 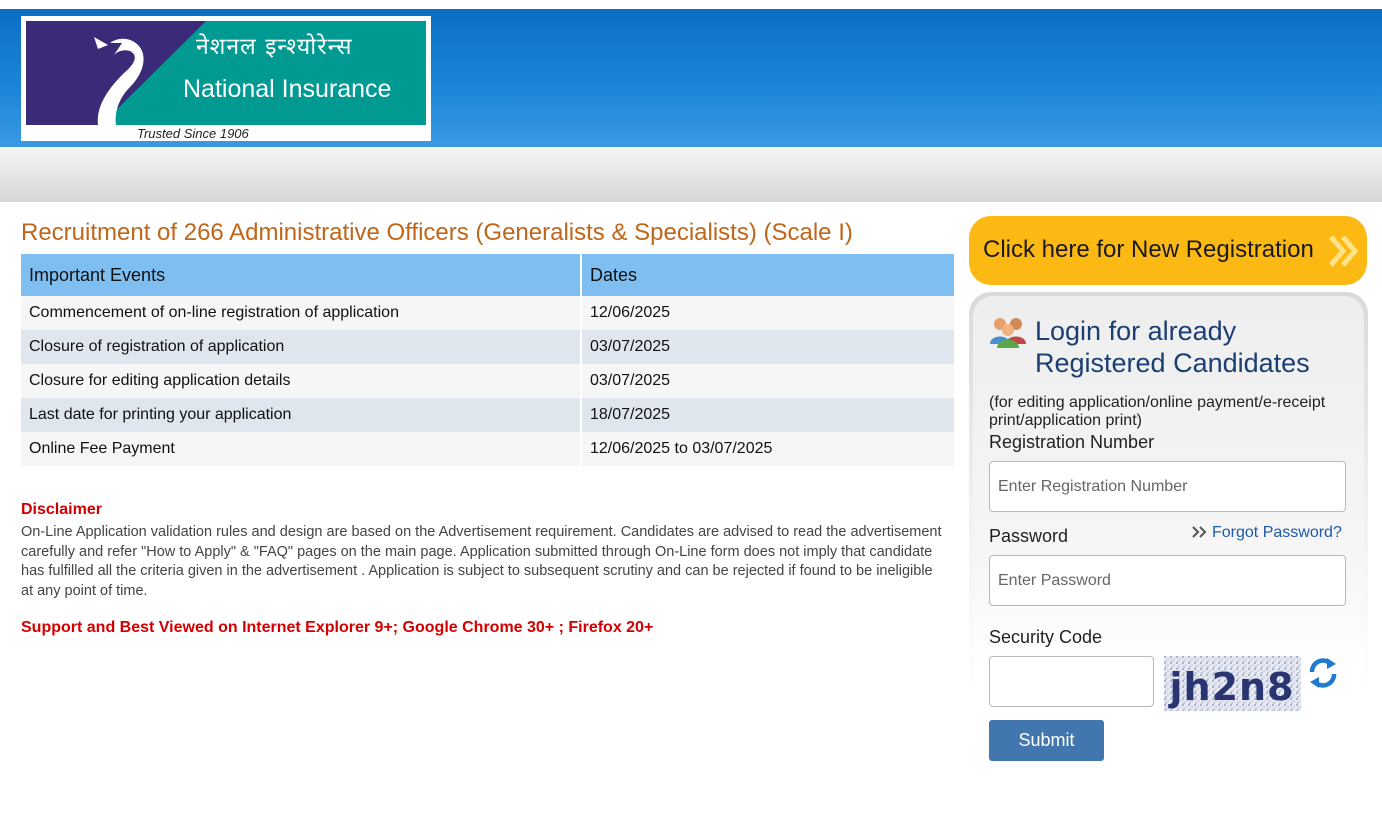 What do you see at coordinates (301, 275) in the screenshot?
I see `table-header-events: Important Events` at bounding box center [301, 275].